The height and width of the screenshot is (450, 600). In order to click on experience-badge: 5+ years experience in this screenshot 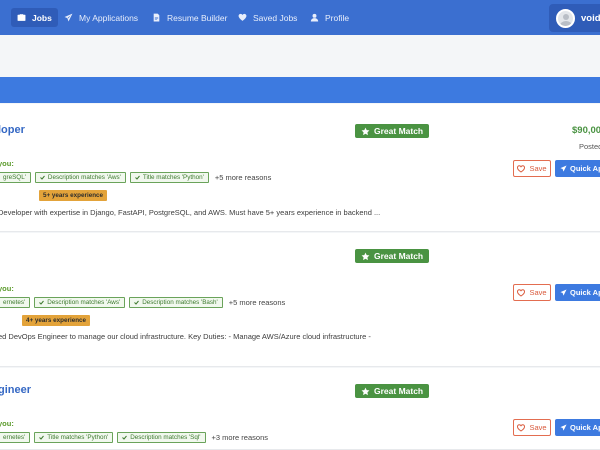, I will do `click(73, 195)`.